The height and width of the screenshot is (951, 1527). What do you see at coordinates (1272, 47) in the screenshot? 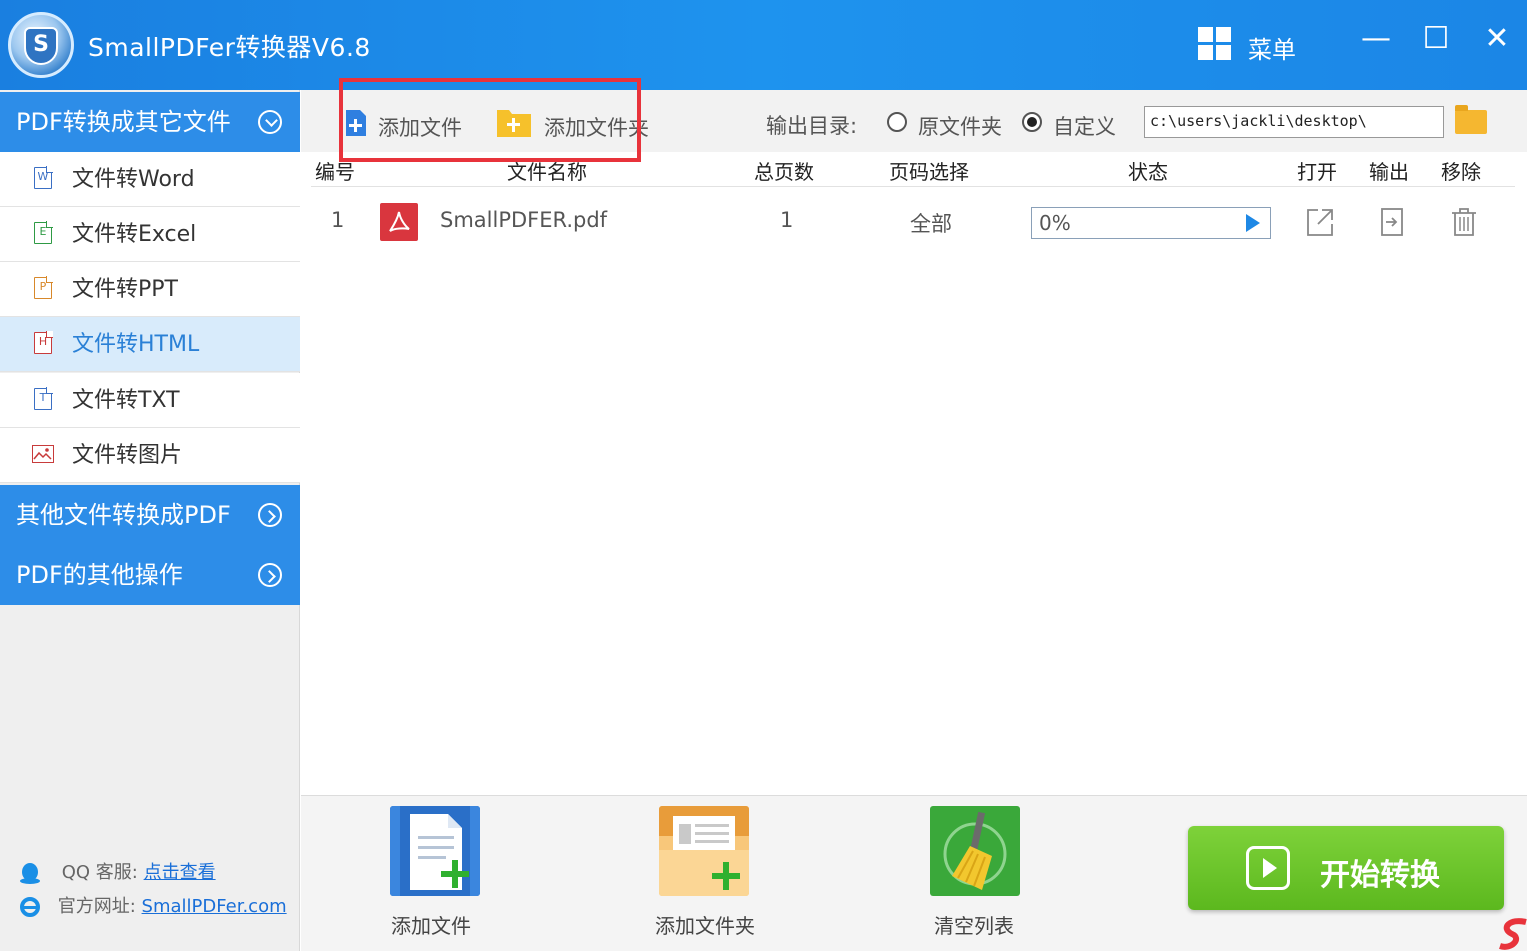
I see `menu-button: 菜单` at bounding box center [1272, 47].